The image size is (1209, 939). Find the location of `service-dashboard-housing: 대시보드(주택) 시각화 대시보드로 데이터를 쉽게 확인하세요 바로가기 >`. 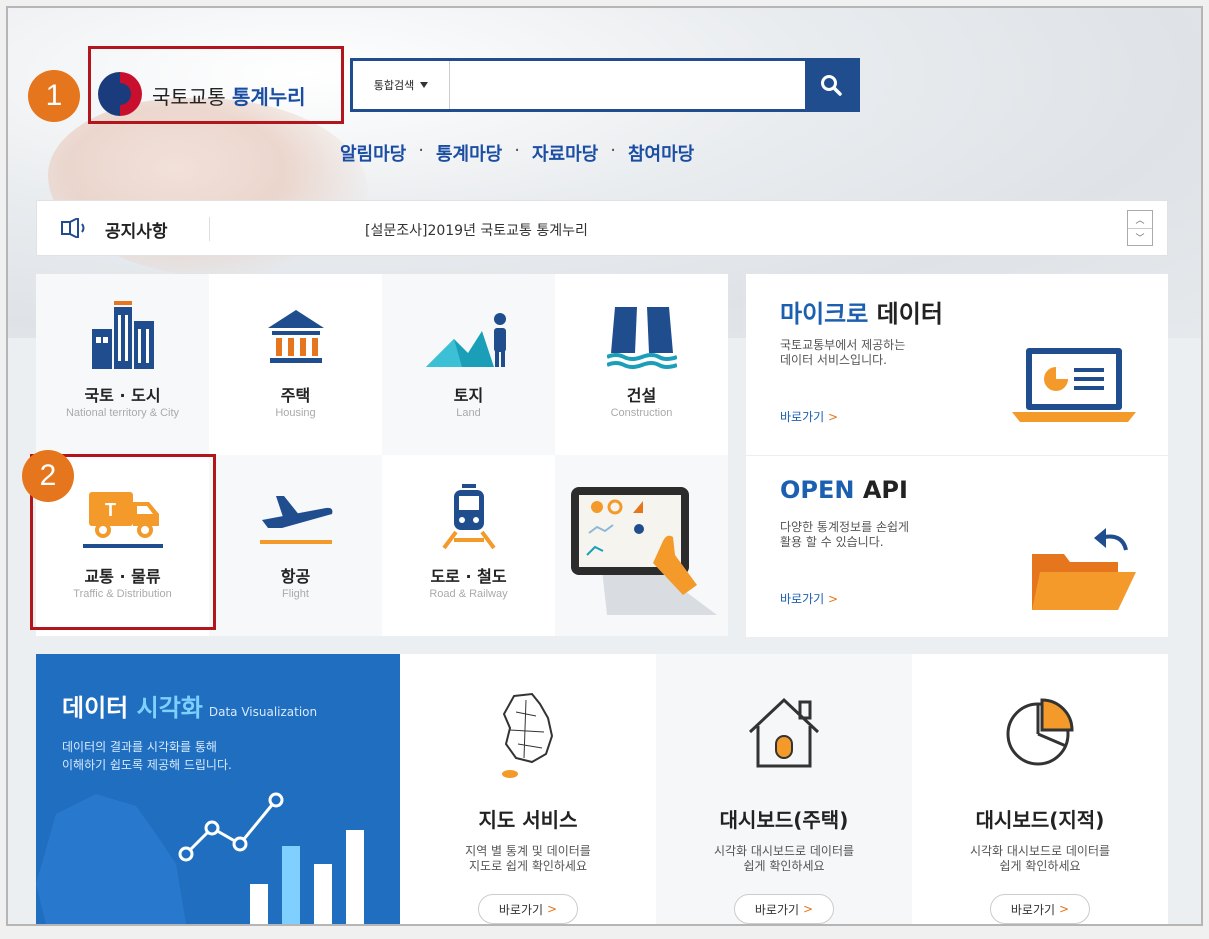

service-dashboard-housing: 대시보드(주택) 시각화 대시보드로 데이터를 쉽게 확인하세요 바로가기 > is located at coordinates (784, 789).